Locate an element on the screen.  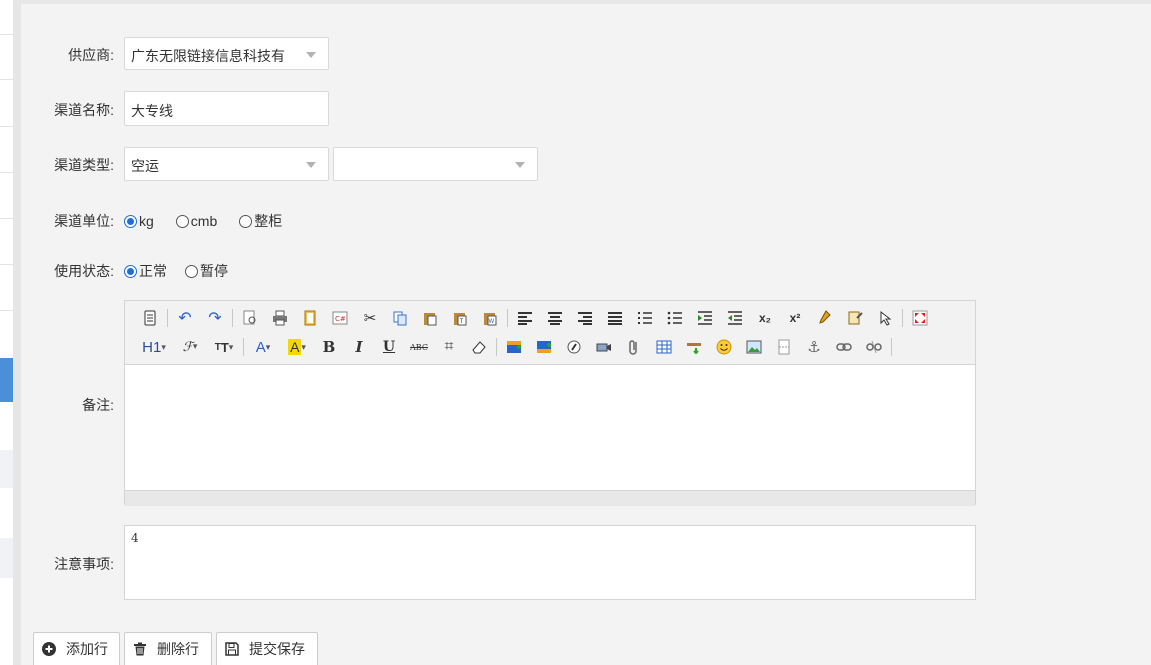
underline-icon: U is located at coordinates (389, 347).